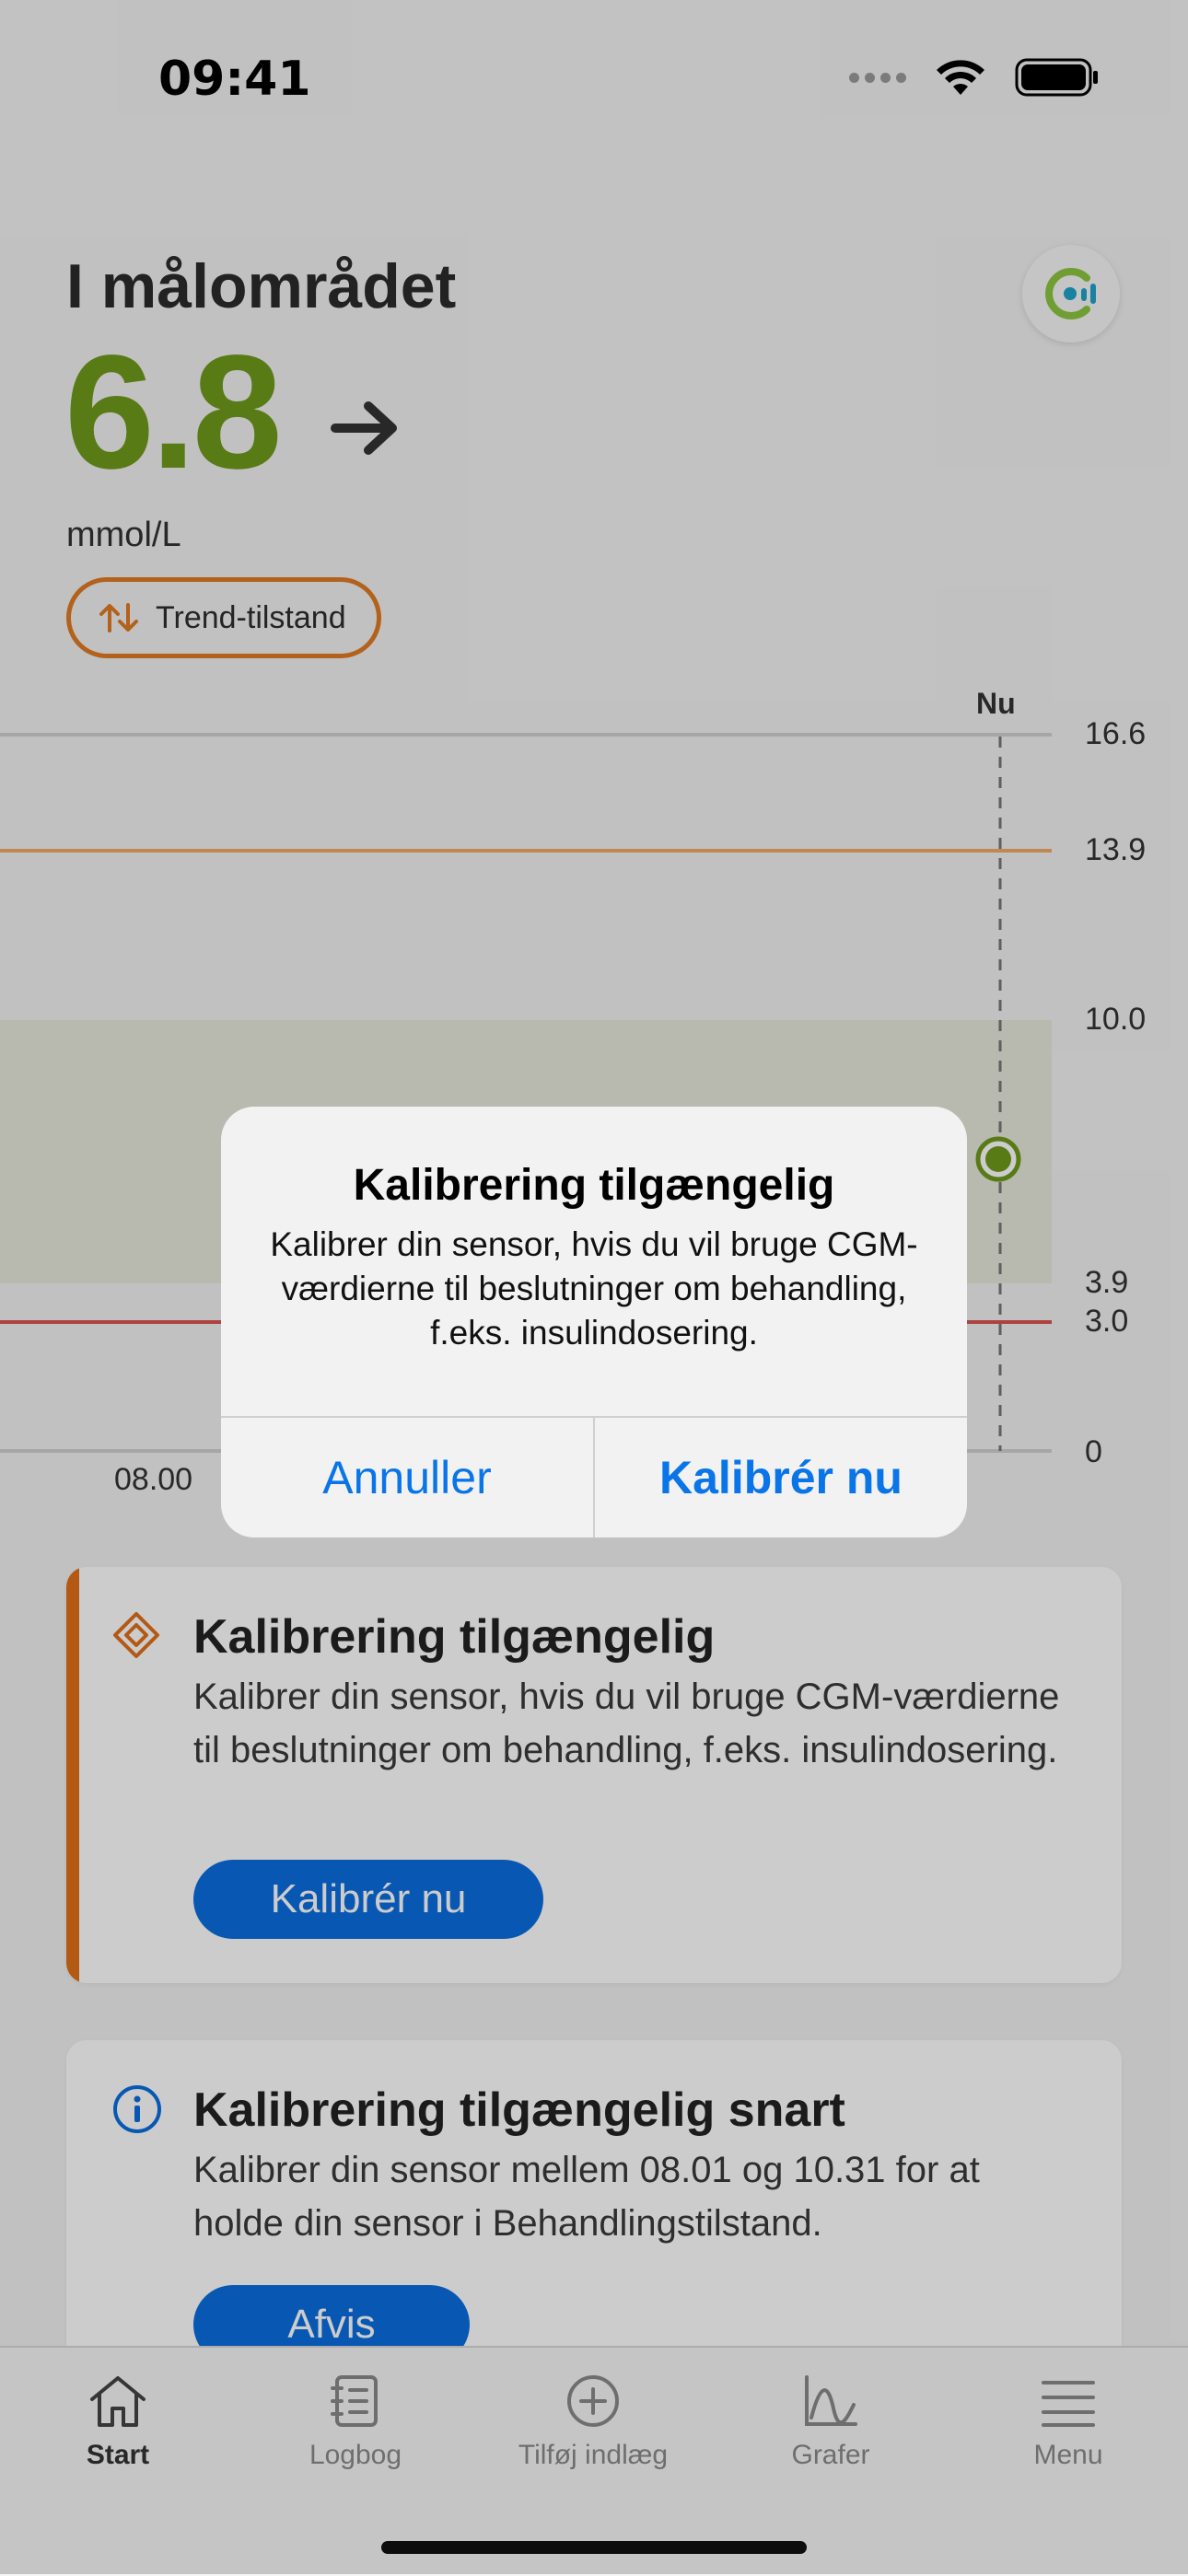  Describe the element at coordinates (594, 1185) in the screenshot. I see `alert-title: Kalibrering tilgængelig` at that location.